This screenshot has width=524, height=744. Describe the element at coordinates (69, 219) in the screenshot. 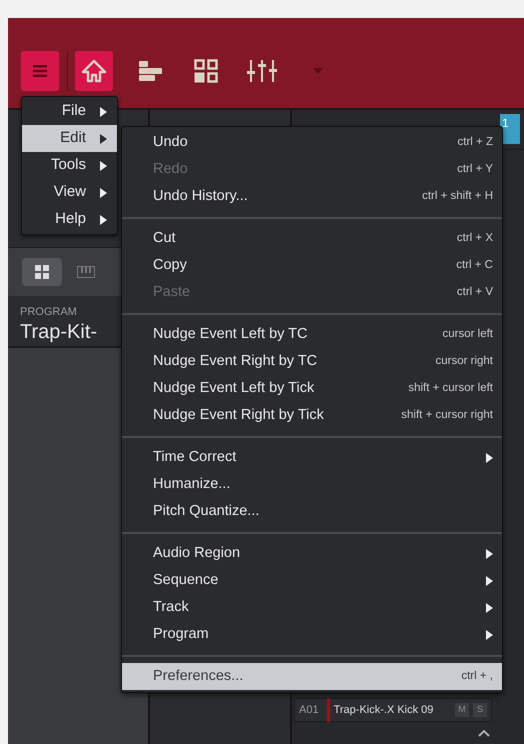

I see `menu-item: Help` at that location.